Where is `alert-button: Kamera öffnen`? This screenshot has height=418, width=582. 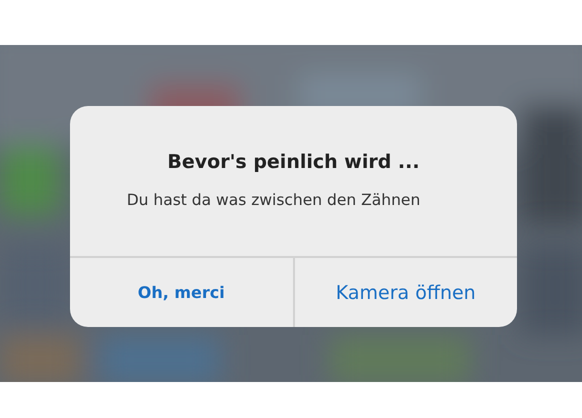
alert-button: Kamera öffnen is located at coordinates (404, 292).